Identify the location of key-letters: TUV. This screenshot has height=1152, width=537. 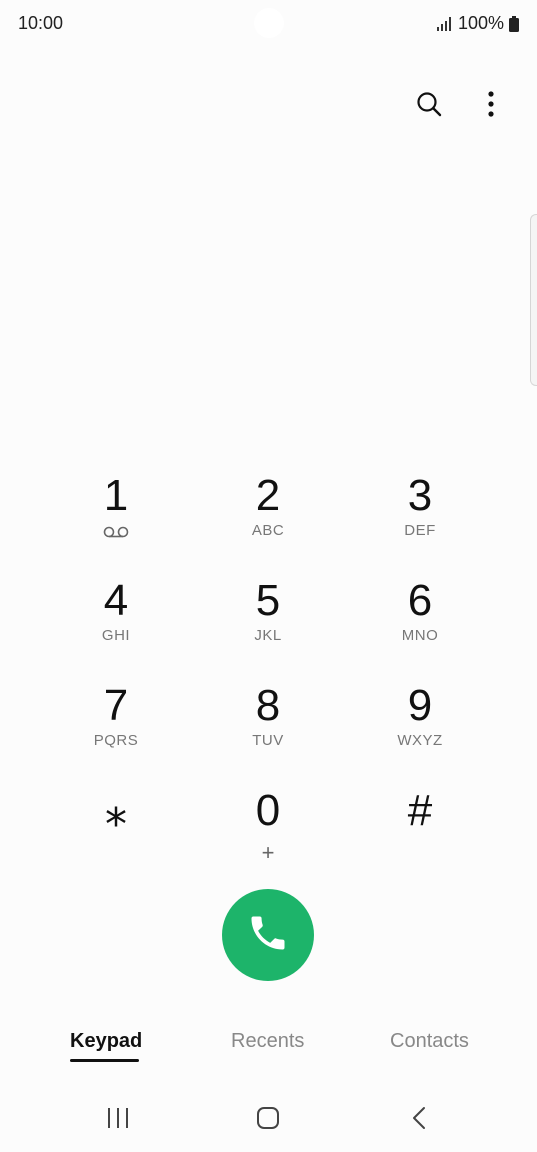
(268, 740).